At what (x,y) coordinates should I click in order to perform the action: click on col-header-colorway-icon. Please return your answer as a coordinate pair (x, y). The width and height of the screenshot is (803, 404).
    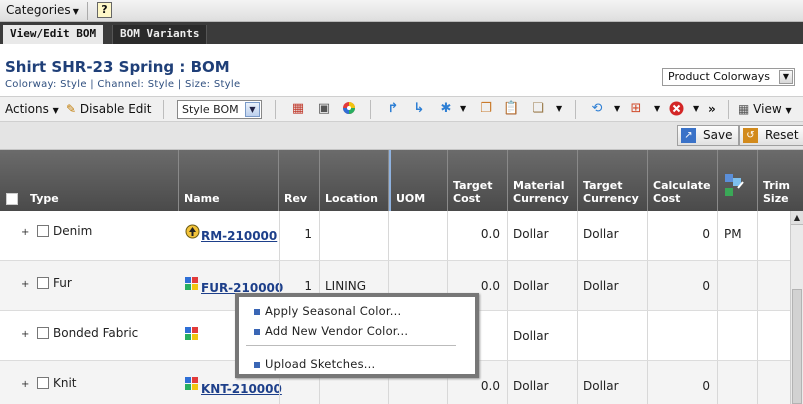
    Looking at the image, I should click on (738, 180).